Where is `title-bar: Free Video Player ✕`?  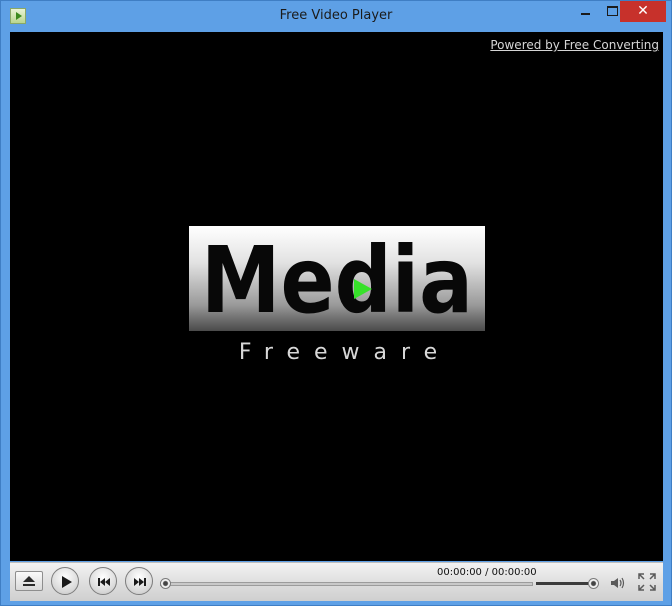
title-bar: Free Video Player ✕ is located at coordinates (336, 16).